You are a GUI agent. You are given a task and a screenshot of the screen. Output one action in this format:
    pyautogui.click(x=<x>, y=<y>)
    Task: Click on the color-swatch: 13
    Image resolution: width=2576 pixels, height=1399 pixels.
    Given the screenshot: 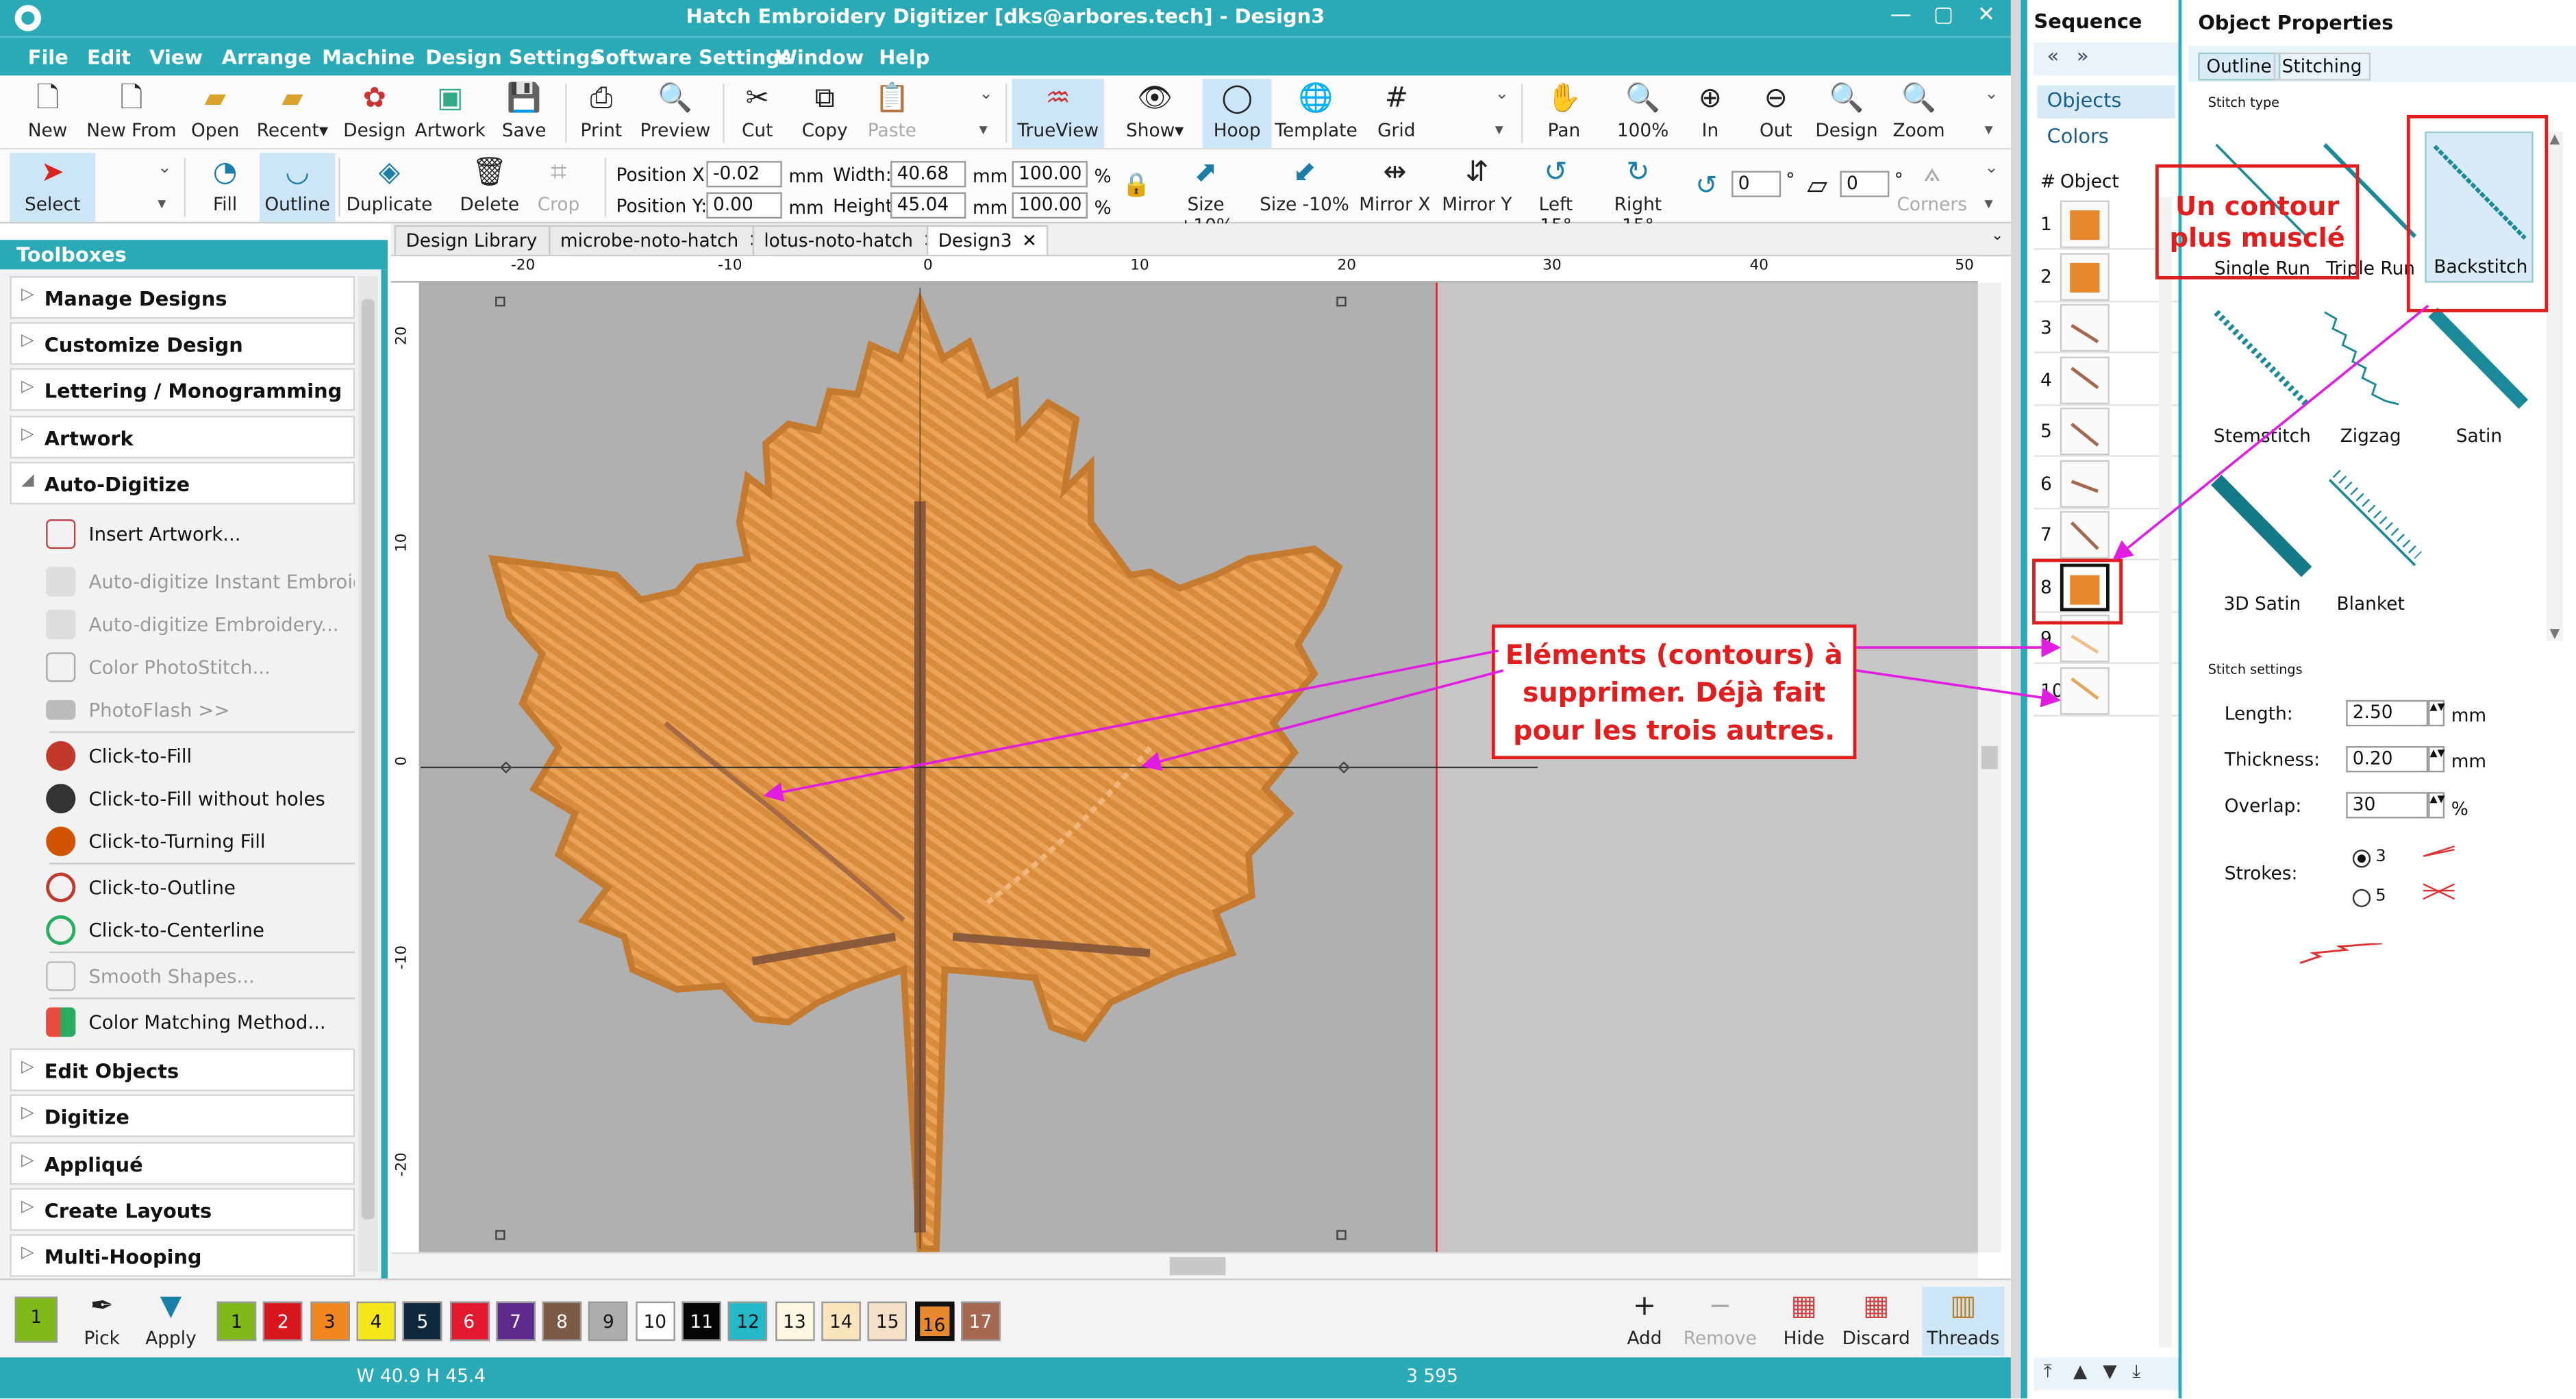 What is the action you would take?
    pyautogui.click(x=794, y=1321)
    